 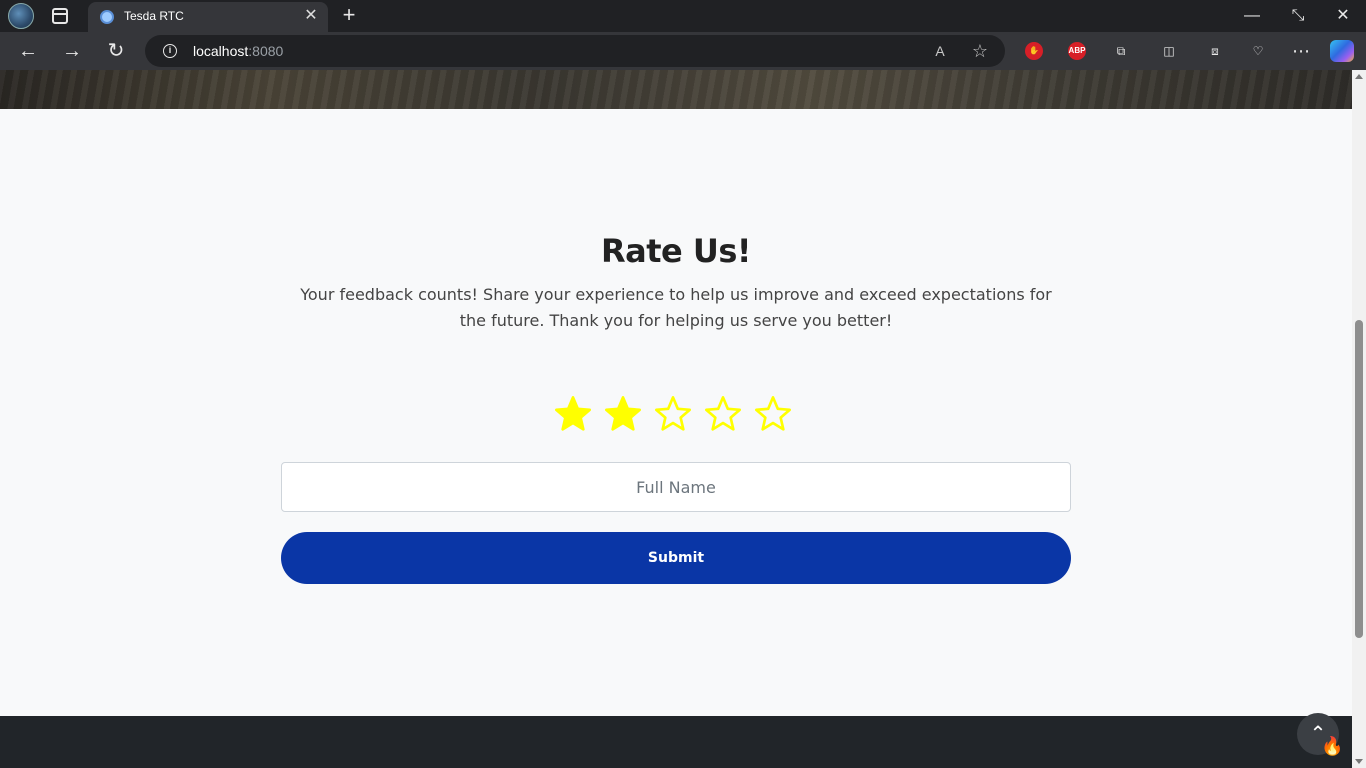 I want to click on extensions-puzzle-icon: ⧉, so click(x=1121, y=51).